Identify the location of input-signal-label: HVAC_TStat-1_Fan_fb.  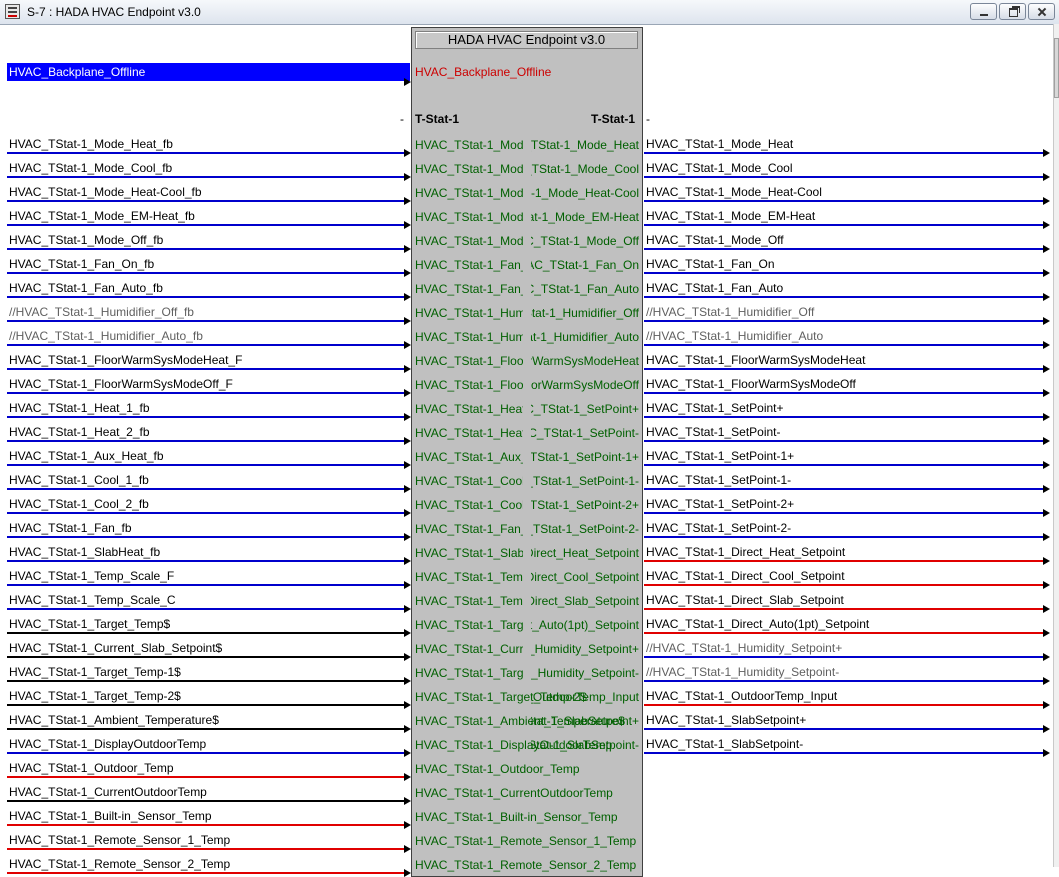
(70, 528).